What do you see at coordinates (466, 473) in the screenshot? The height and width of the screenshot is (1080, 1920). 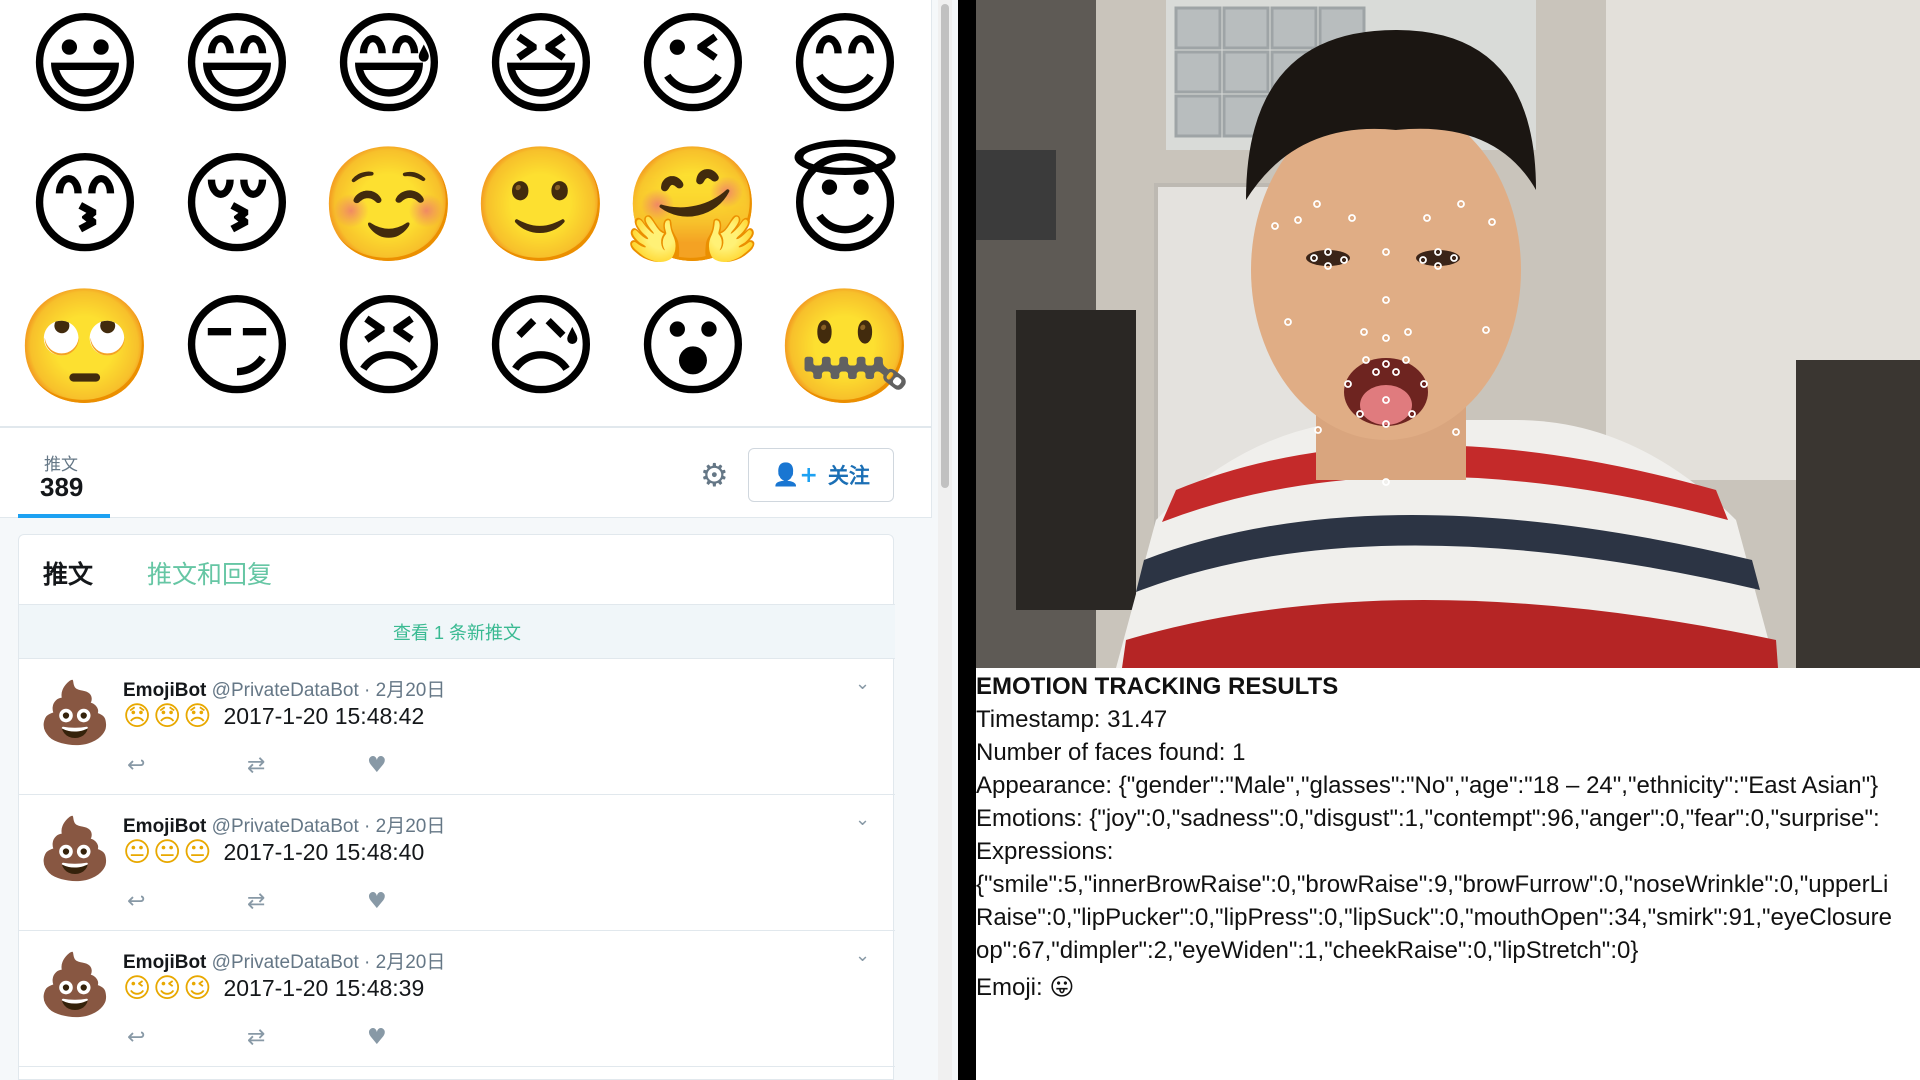 I see `profile-nav: 推文 389 ⚙ 👤+ 关注` at bounding box center [466, 473].